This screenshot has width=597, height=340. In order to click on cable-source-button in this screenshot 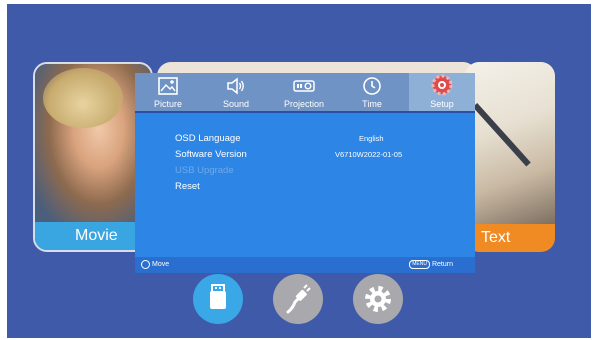, I will do `click(298, 299)`.